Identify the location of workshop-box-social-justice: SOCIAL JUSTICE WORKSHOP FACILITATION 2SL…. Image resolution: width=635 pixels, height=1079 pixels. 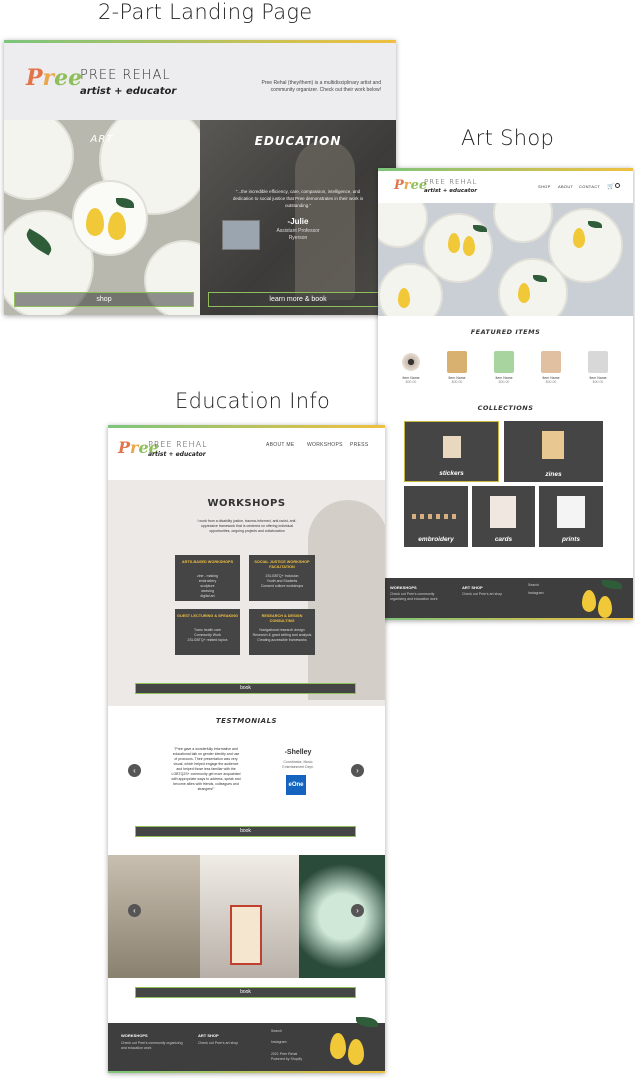
(282, 578).